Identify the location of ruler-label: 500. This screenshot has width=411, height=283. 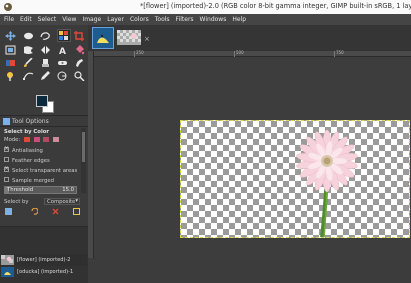
(240, 52).